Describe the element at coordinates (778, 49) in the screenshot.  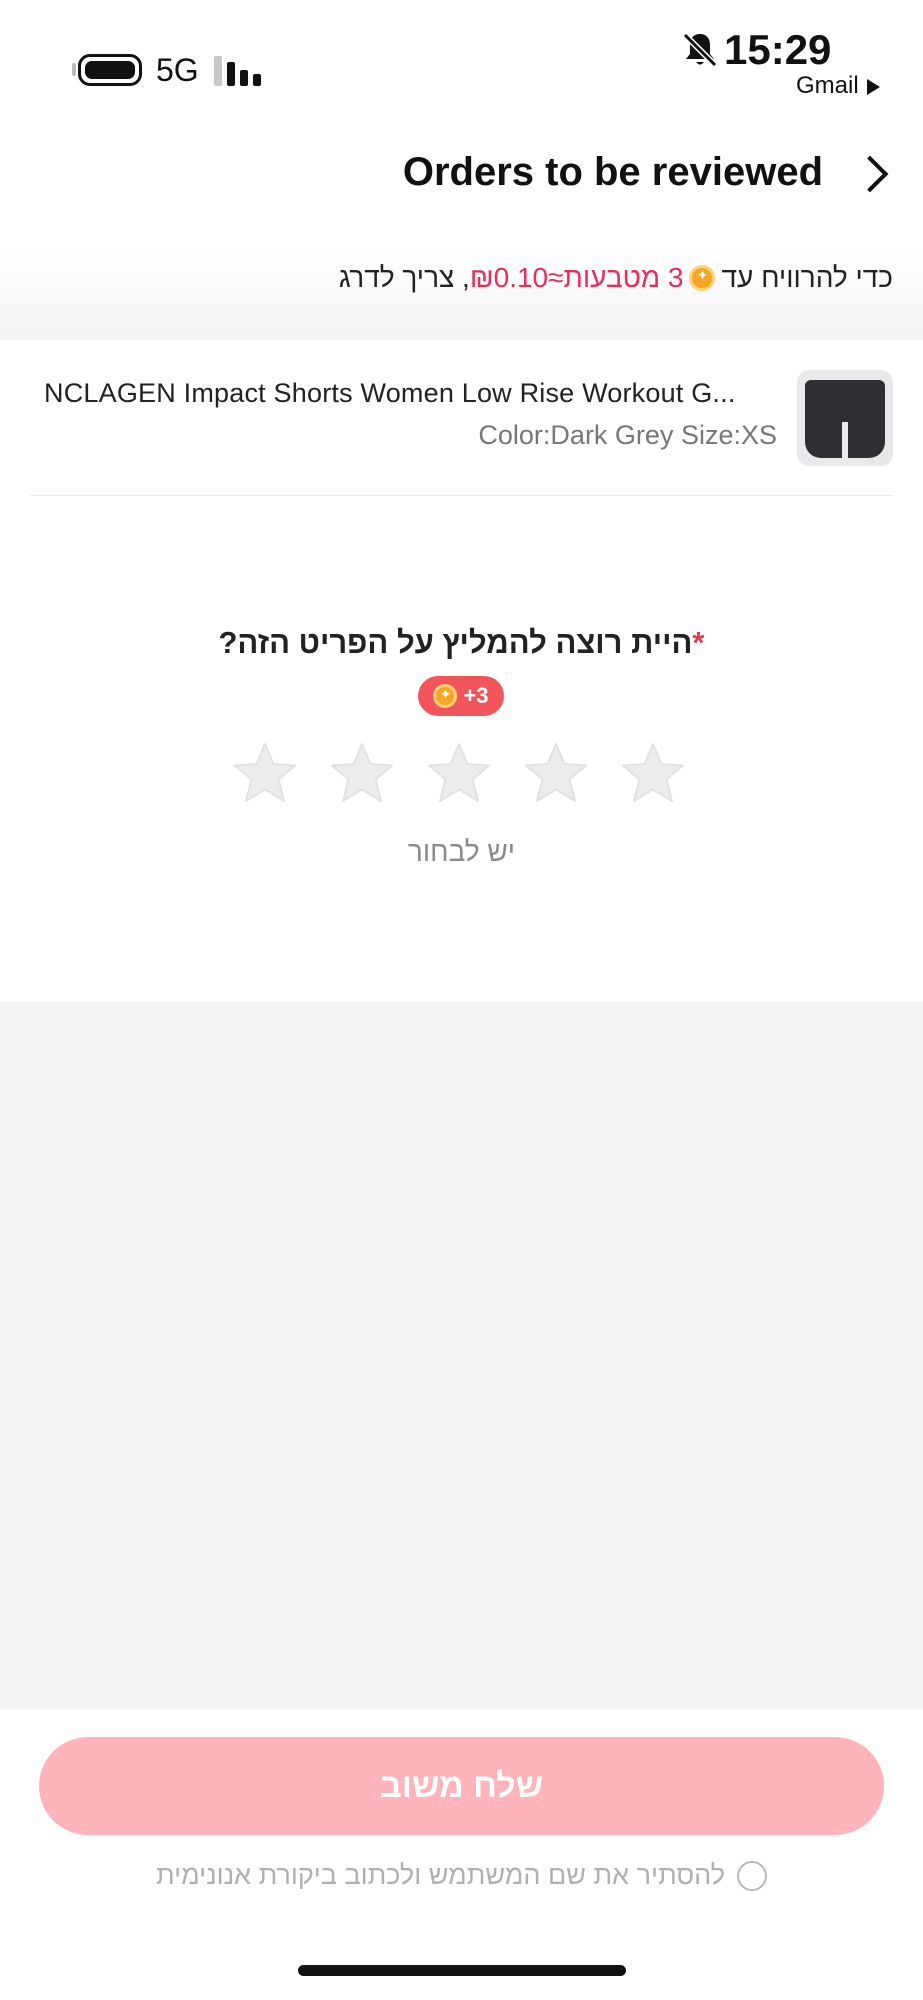
I see `clock: 15:29` at that location.